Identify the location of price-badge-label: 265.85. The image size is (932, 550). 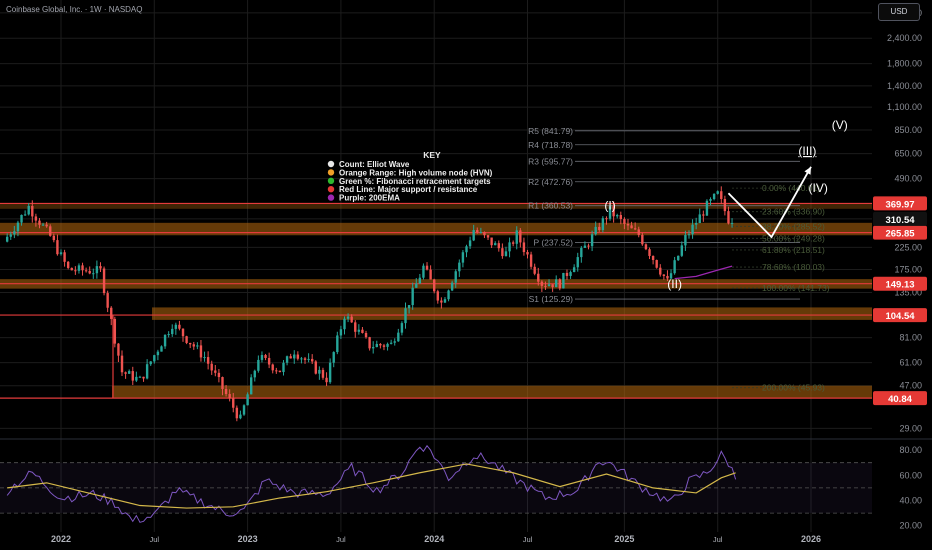
(900, 234).